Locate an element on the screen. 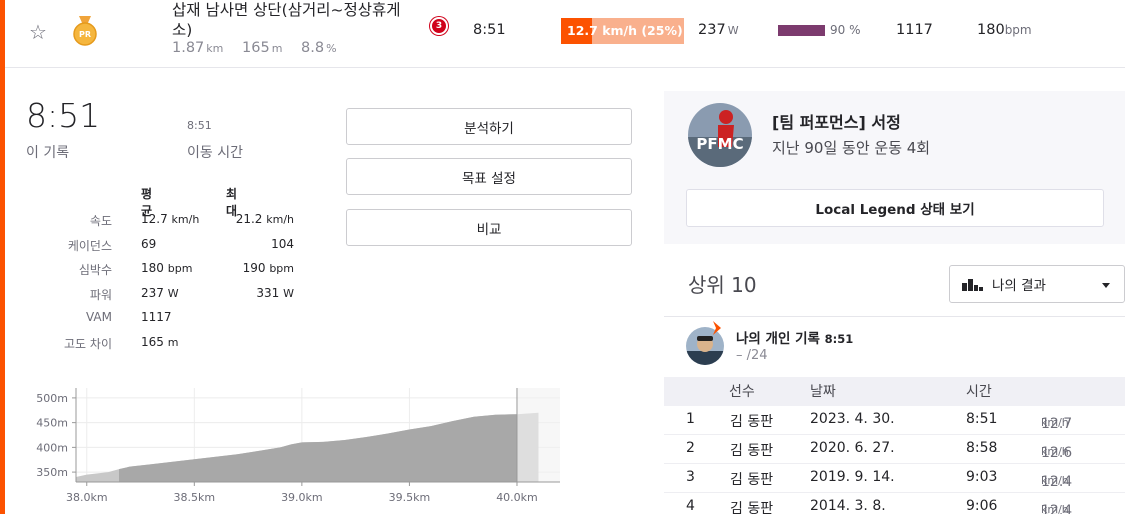  segment-distance: 1.87 is located at coordinates (188, 48).